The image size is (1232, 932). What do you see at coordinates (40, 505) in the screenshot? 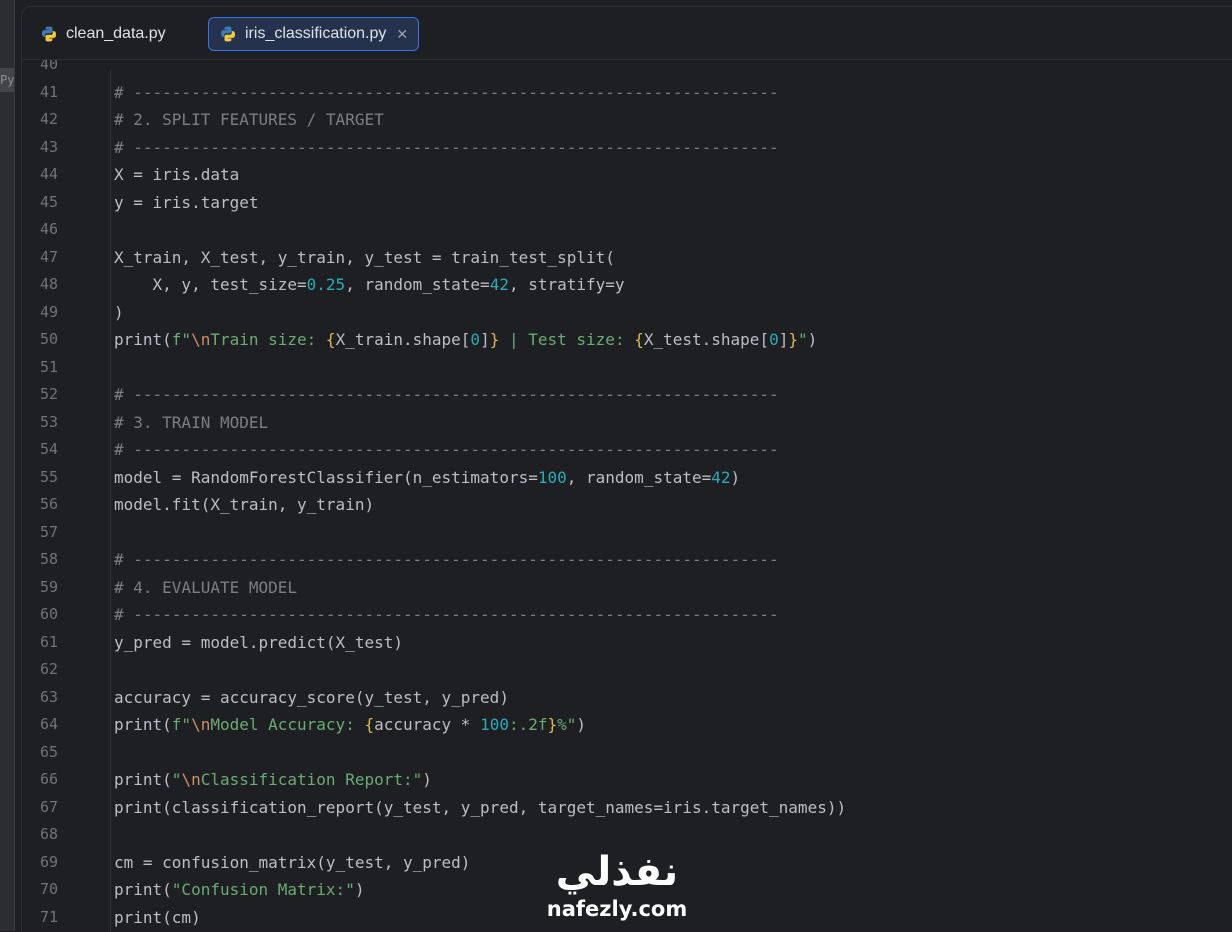
I see `line-number: 56` at bounding box center [40, 505].